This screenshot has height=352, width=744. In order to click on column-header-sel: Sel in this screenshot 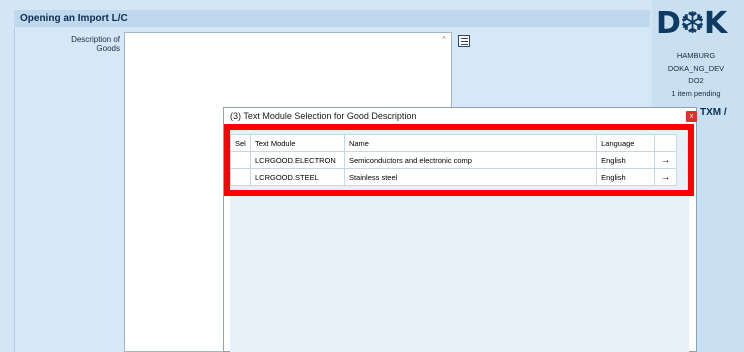, I will do `click(240, 143)`.